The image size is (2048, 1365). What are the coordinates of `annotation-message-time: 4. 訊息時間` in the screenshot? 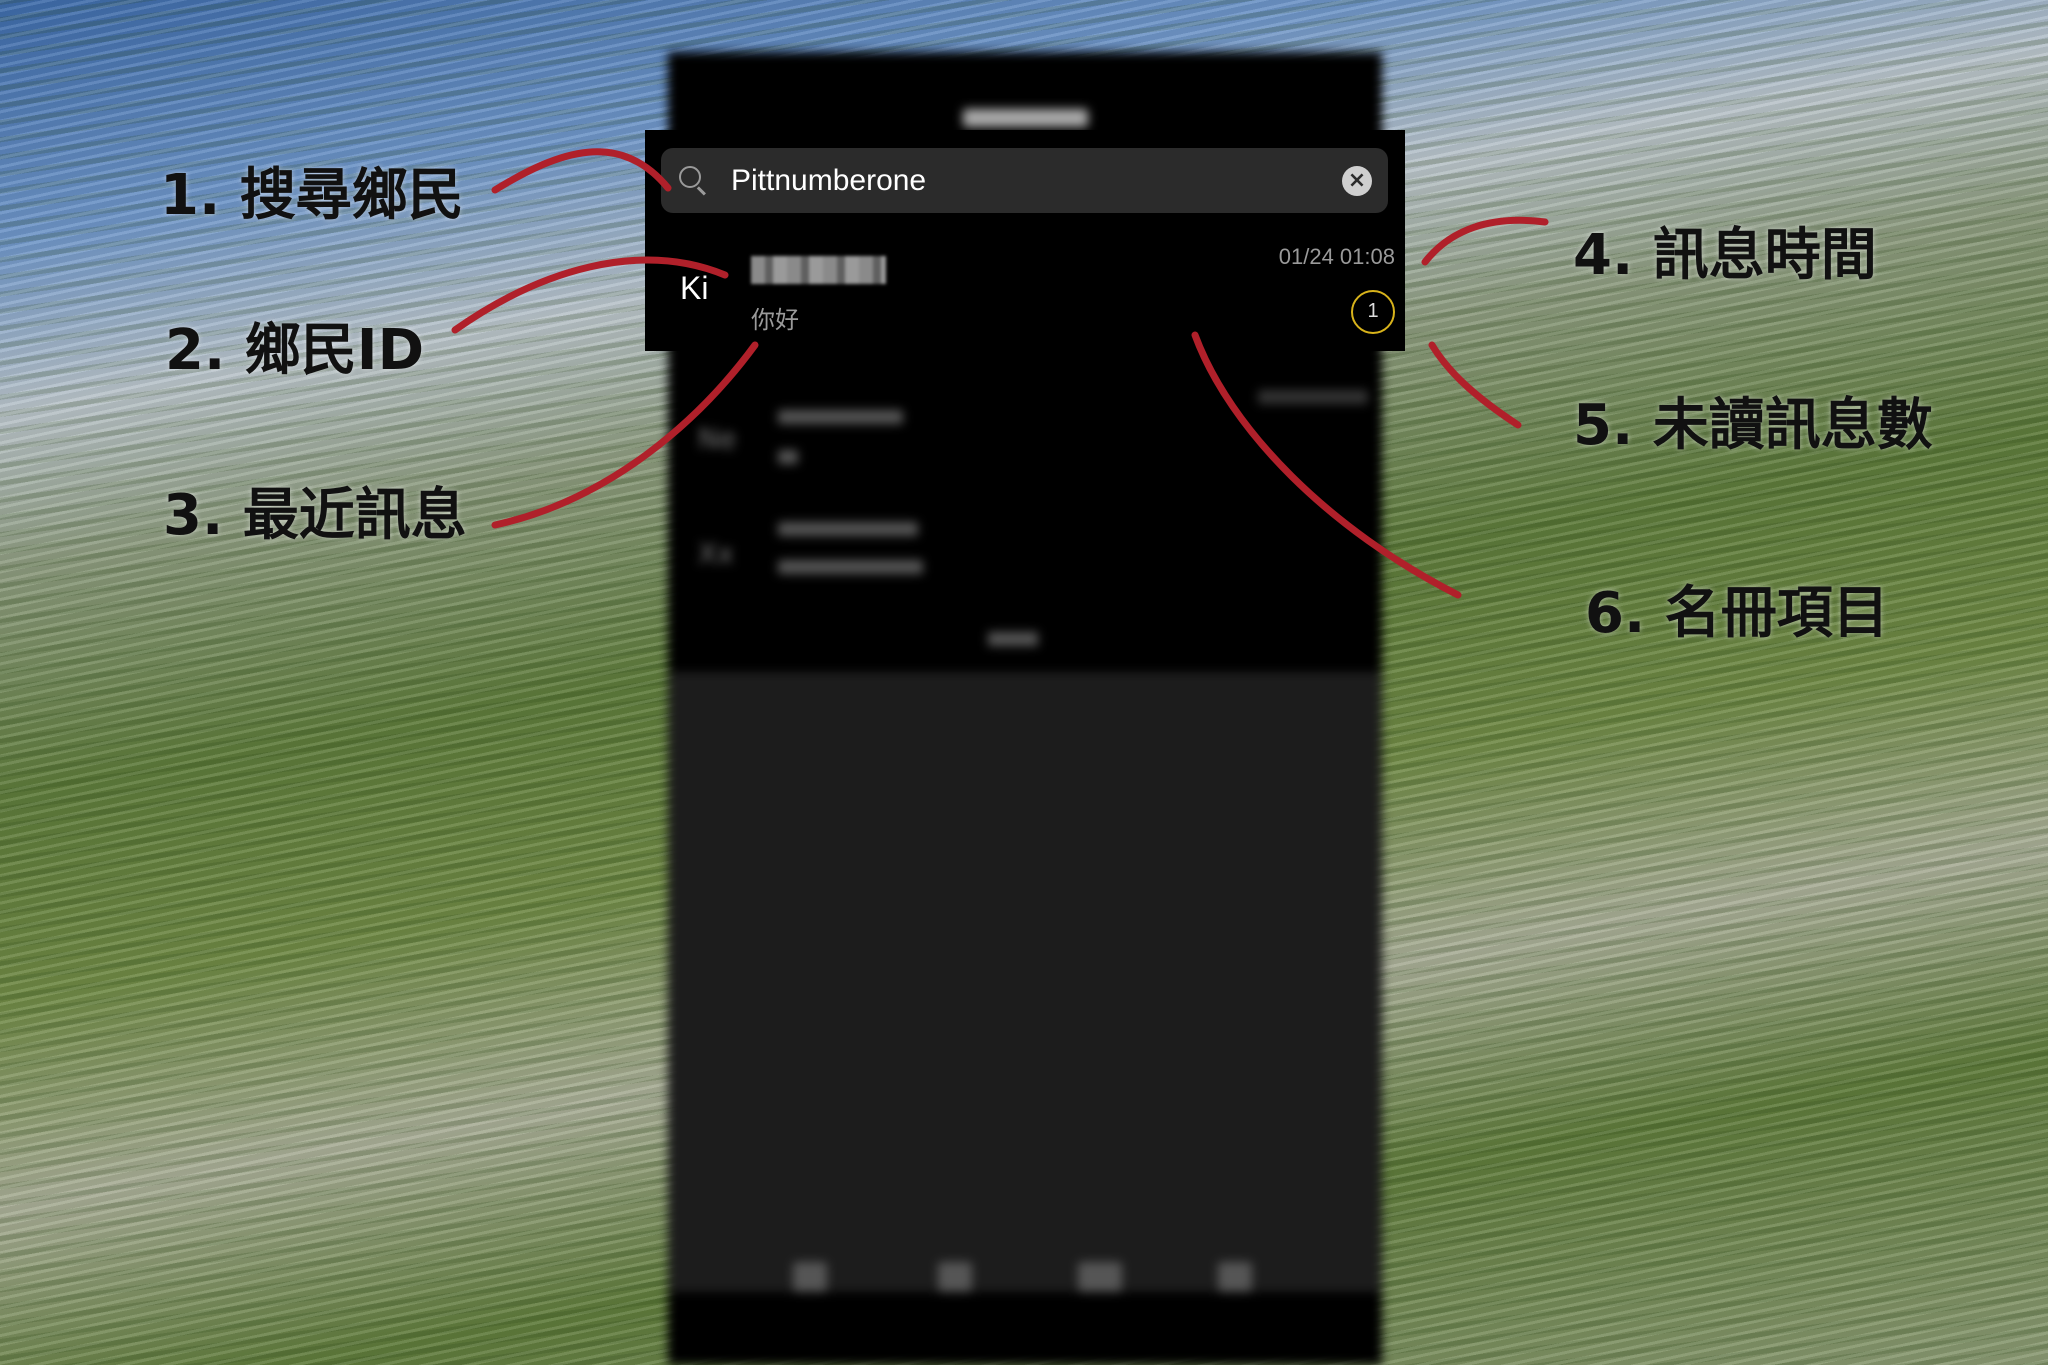 It's located at (1725, 255).